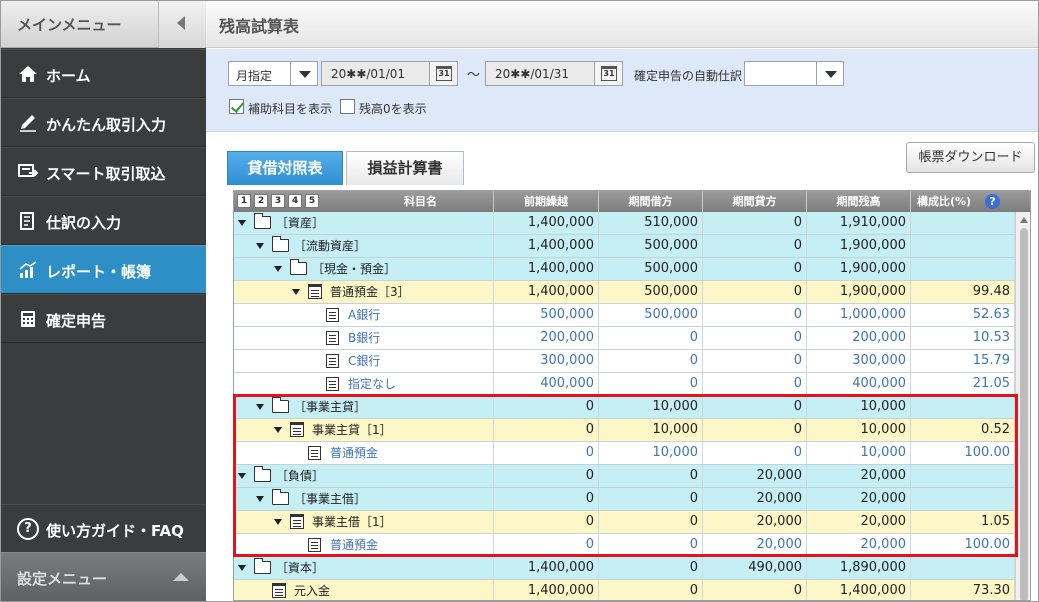 This screenshot has width=1039, height=602. What do you see at coordinates (364, 568) in the screenshot?
I see `account-cell: ［資本］` at bounding box center [364, 568].